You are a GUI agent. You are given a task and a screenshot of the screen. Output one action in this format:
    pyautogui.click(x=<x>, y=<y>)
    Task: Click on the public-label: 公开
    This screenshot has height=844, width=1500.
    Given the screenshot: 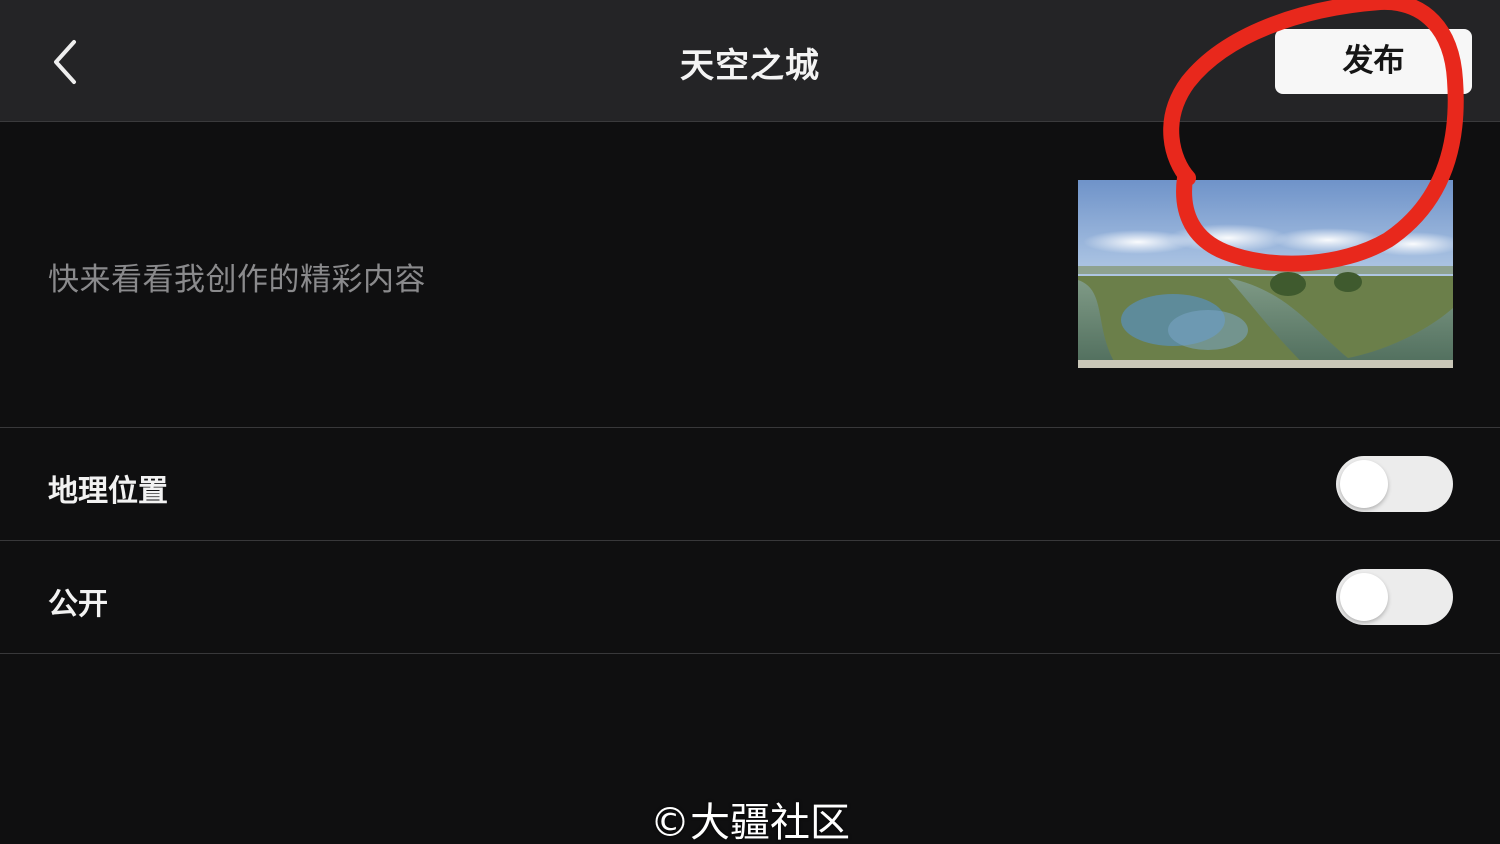 What is the action you would take?
    pyautogui.click(x=78, y=604)
    